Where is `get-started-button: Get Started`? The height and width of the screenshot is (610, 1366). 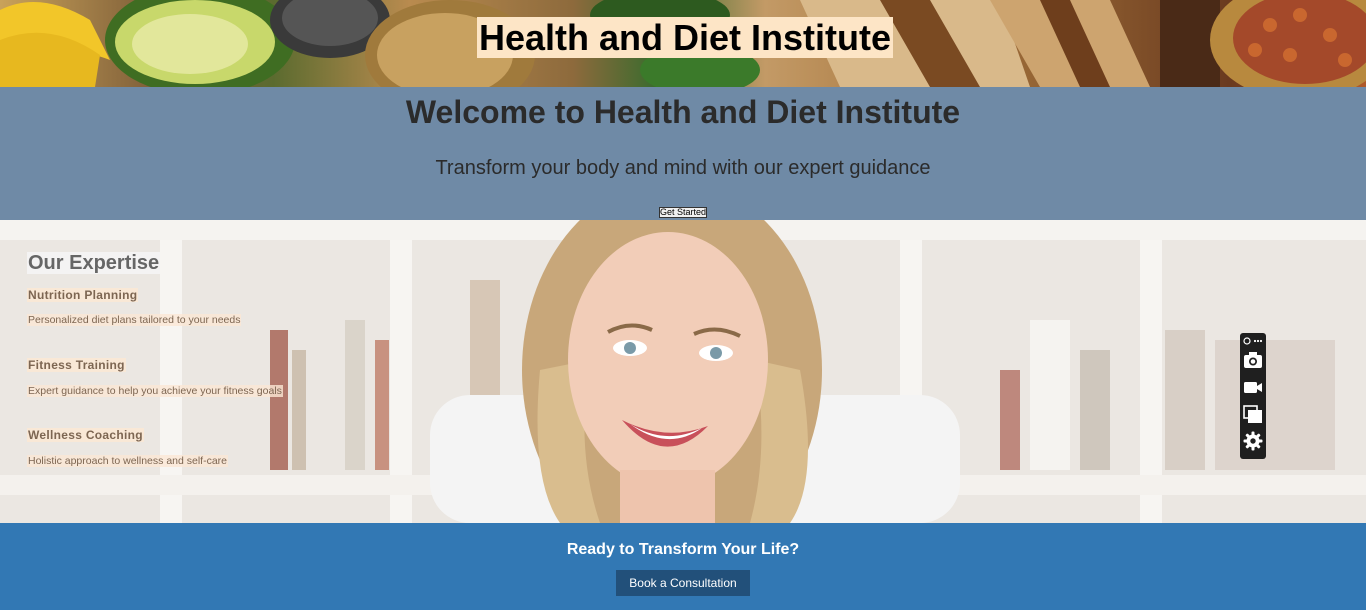
get-started-button: Get Started is located at coordinates (683, 212).